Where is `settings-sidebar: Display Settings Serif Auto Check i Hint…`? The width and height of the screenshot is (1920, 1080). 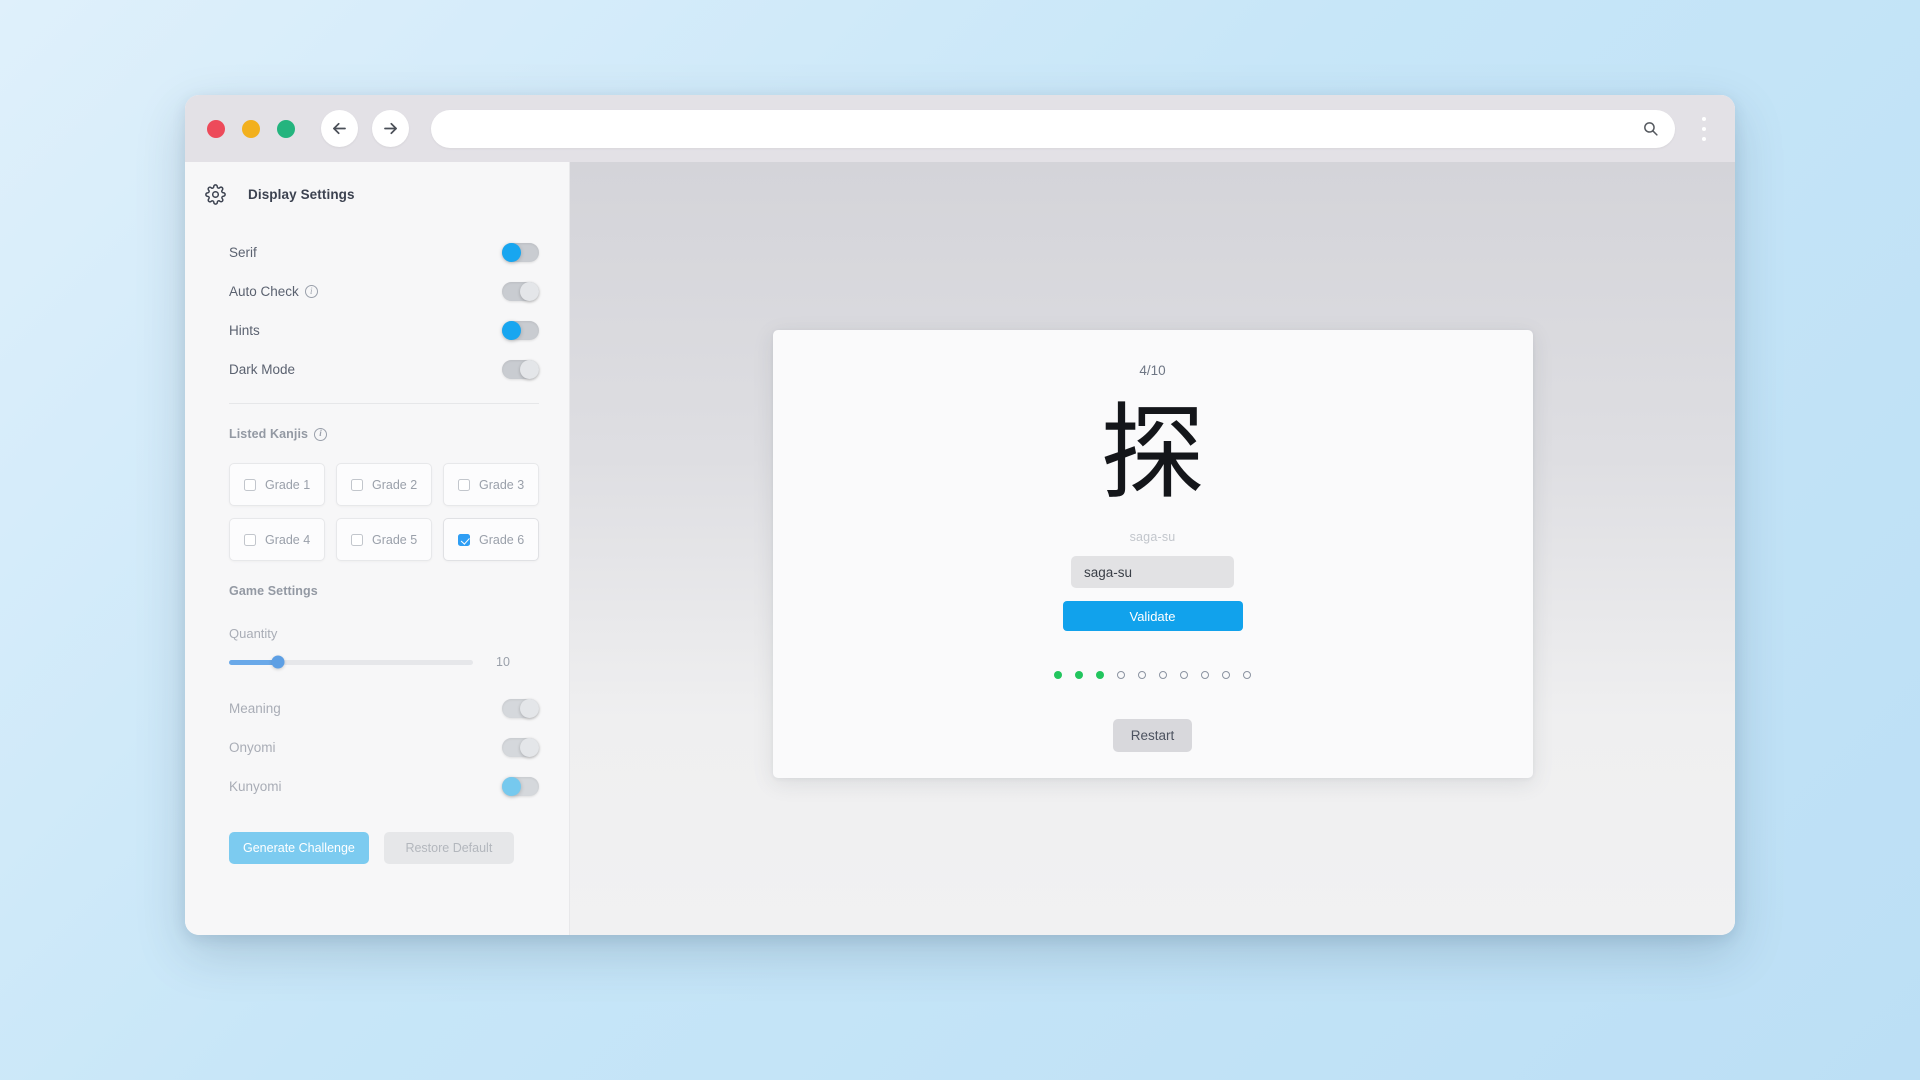 settings-sidebar: Display Settings Serif Auto Check i Hint… is located at coordinates (377, 548).